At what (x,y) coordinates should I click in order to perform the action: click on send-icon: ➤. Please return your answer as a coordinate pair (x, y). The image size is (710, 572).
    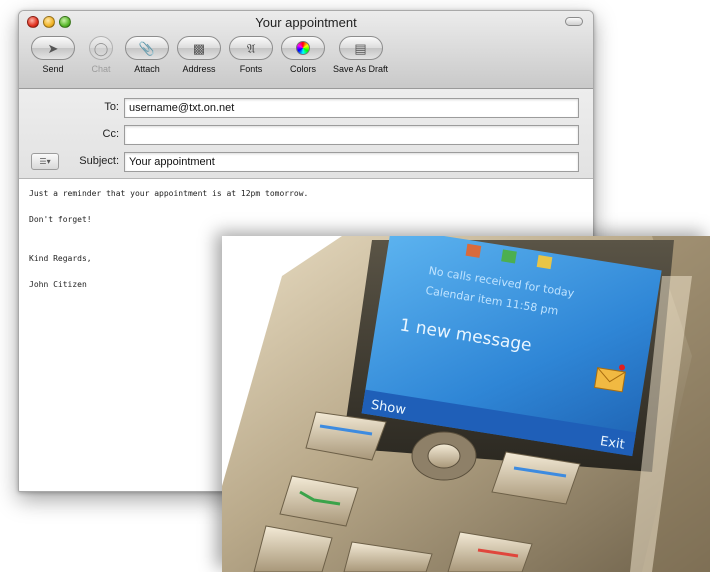
    Looking at the image, I should click on (53, 48).